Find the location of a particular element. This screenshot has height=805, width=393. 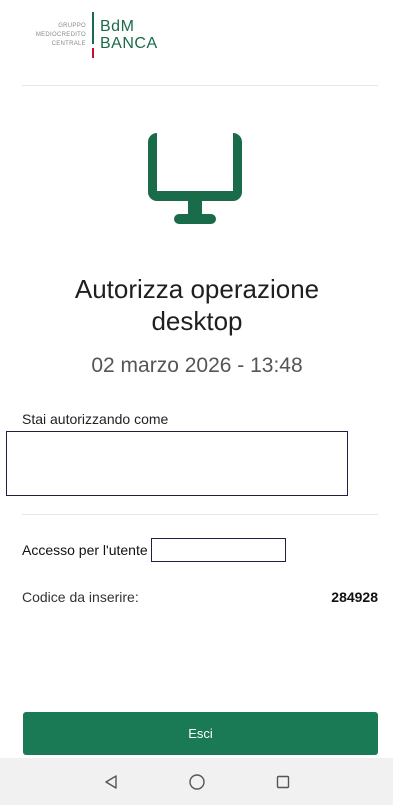

code-value: 284928 is located at coordinates (354, 597).